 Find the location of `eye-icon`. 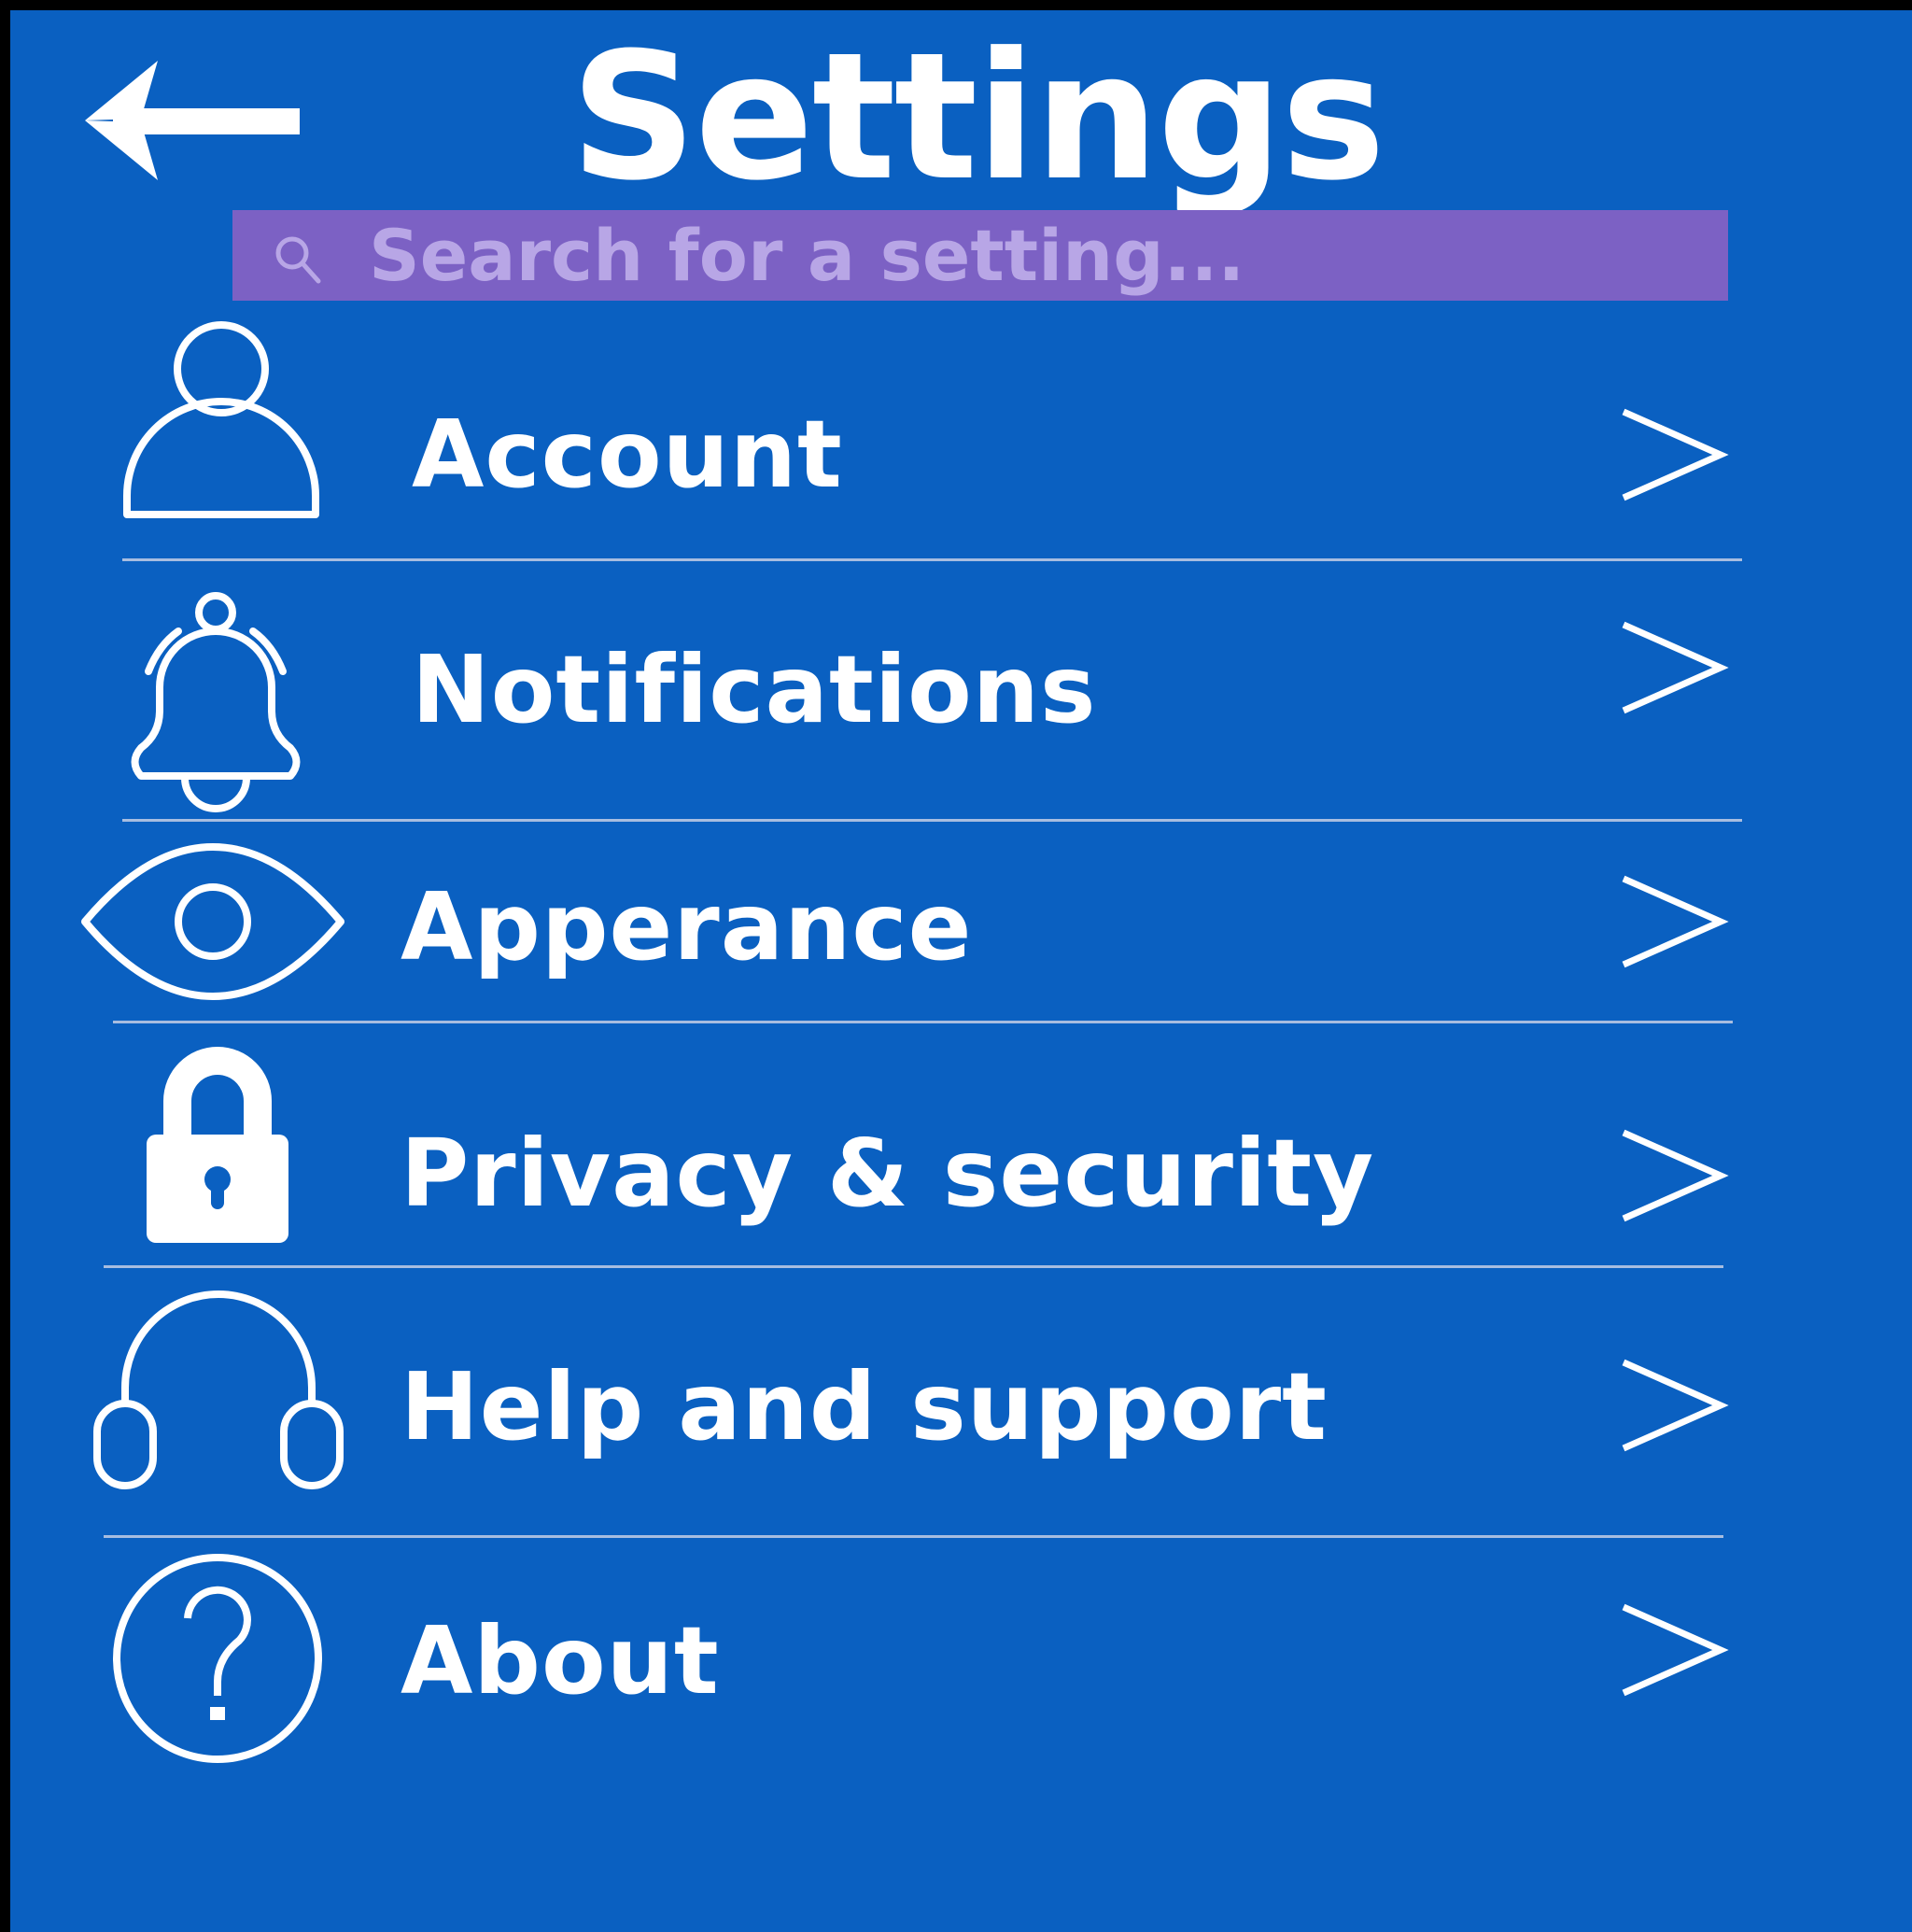

eye-icon is located at coordinates (212, 921).